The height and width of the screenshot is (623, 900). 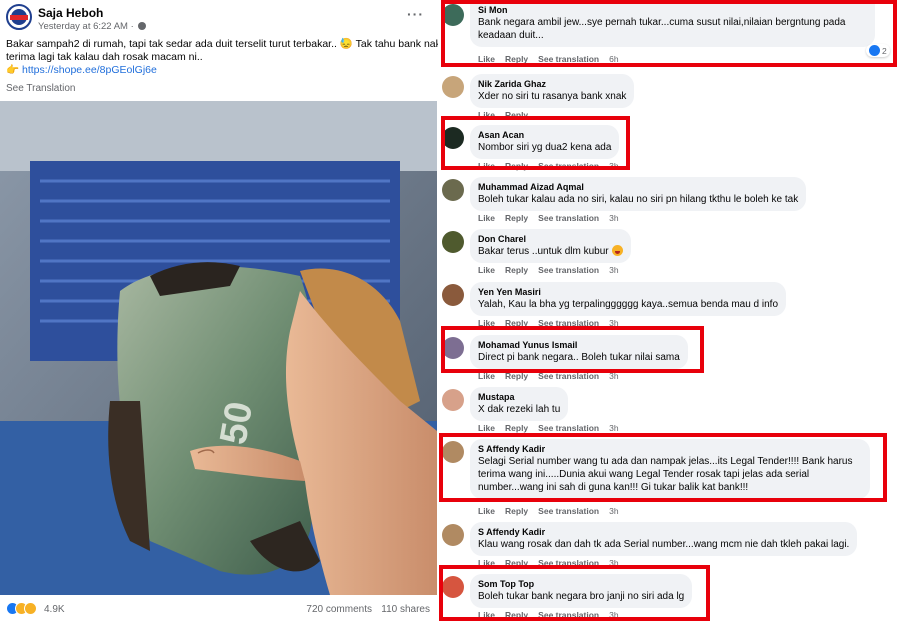 What do you see at coordinates (550, 251) in the screenshot?
I see `comment-text: Bakar terus ..untuk dlm kubur` at bounding box center [550, 251].